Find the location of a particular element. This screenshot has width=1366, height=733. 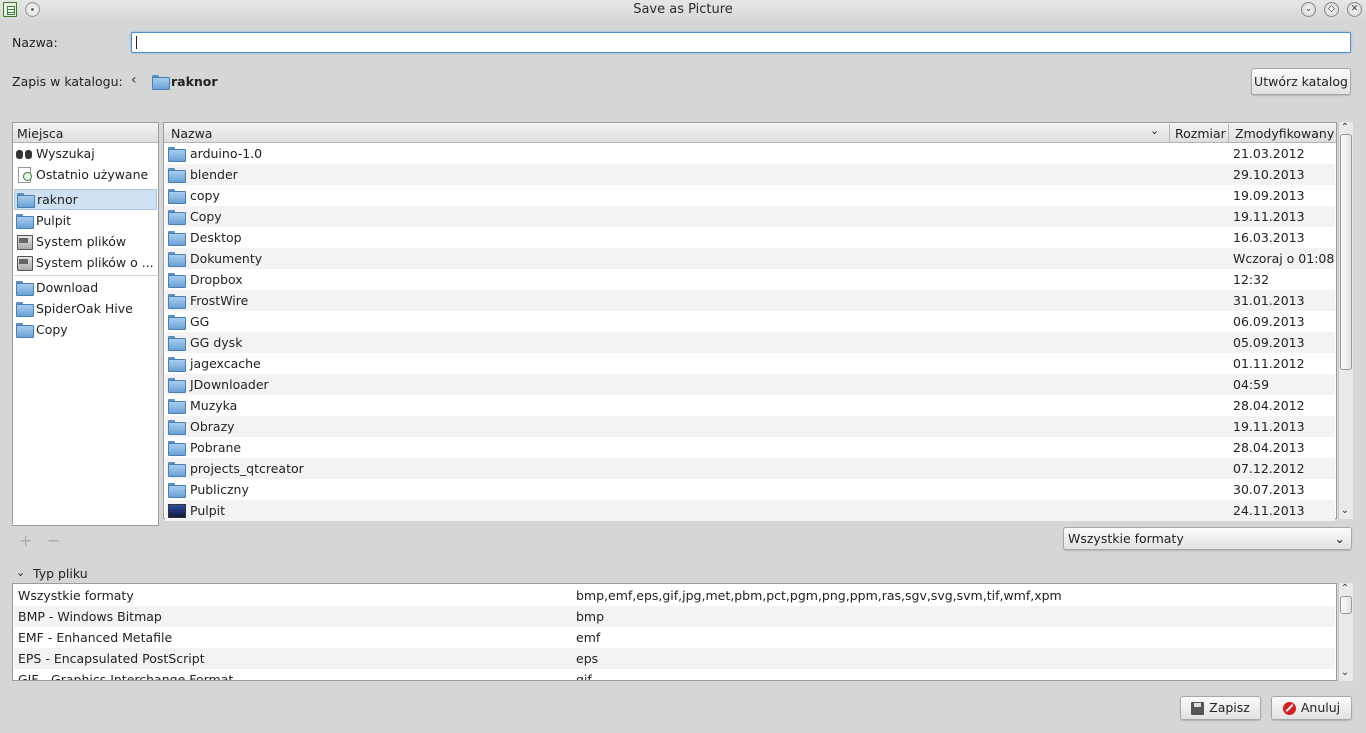

file-name: FrostWire is located at coordinates (219, 300).